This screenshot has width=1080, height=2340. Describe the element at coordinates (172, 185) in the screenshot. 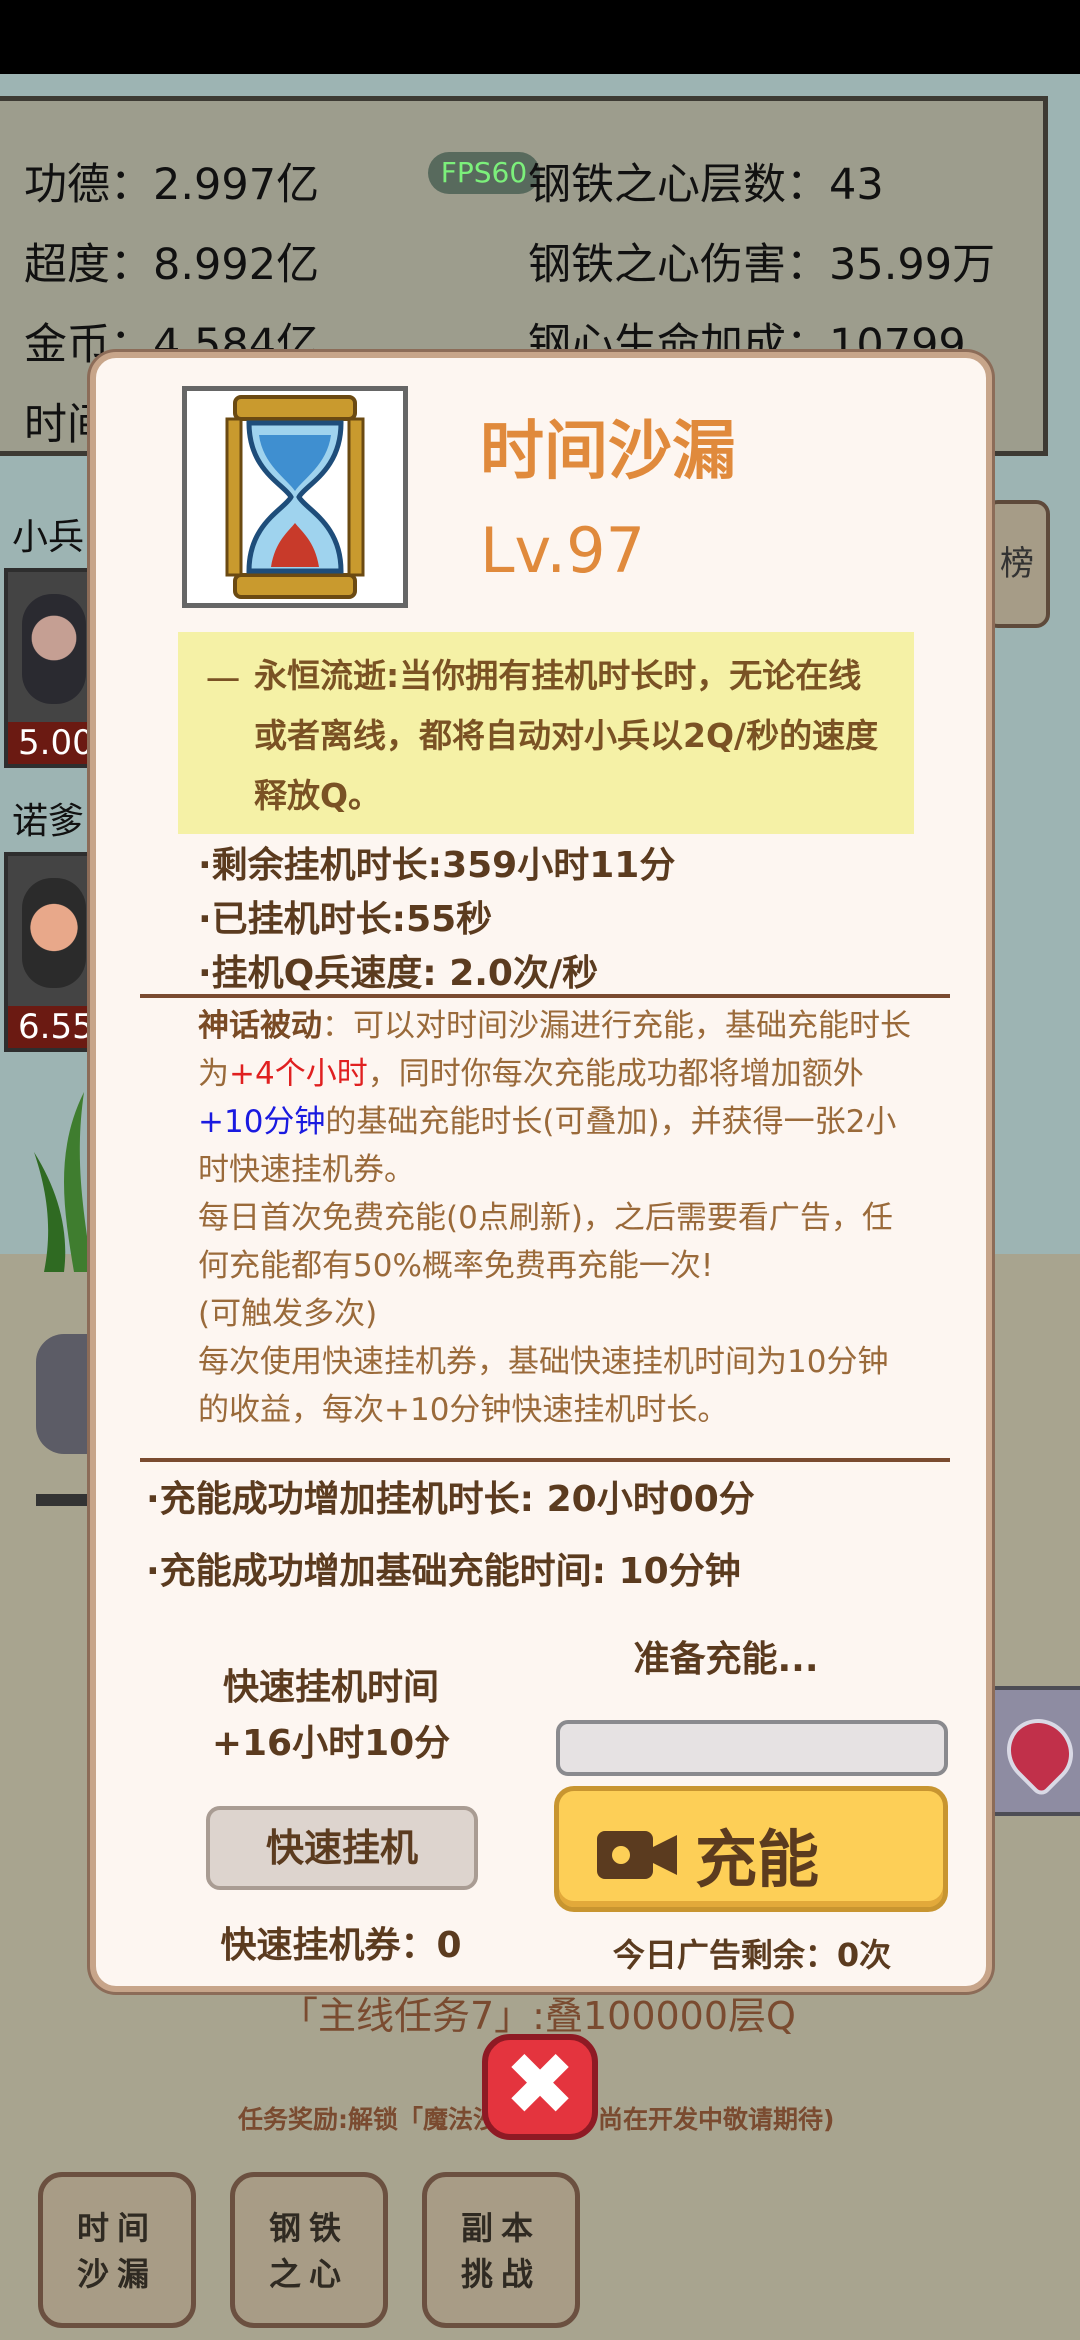

I see `merit-stat: 功德：2.997亿` at that location.